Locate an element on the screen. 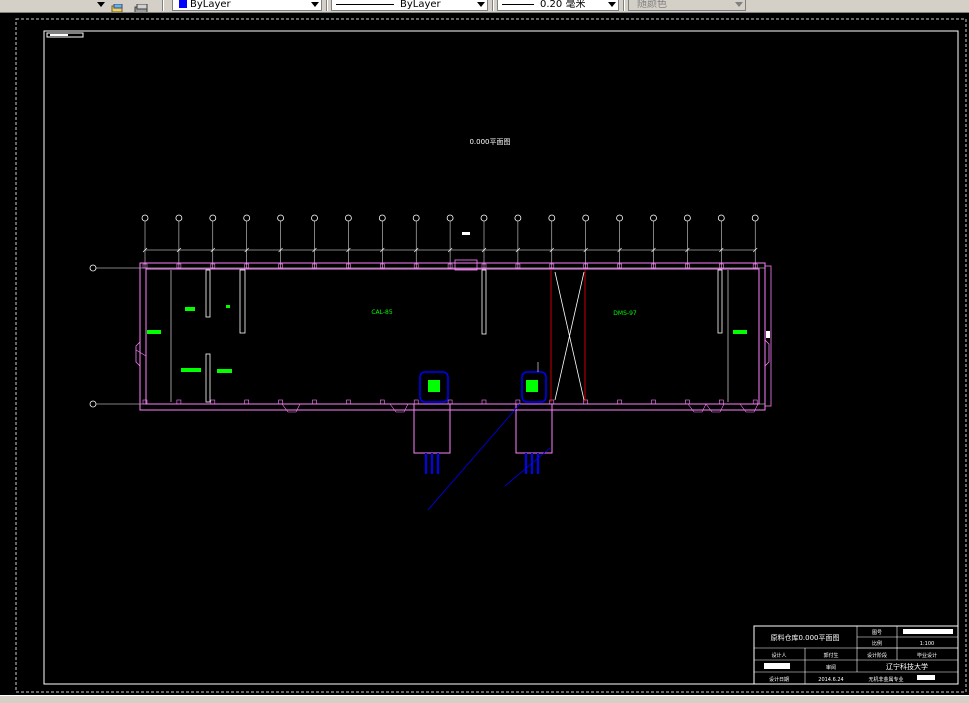 The image size is (969, 703). color-control-dropdown: ByLayer is located at coordinates (247, 5).